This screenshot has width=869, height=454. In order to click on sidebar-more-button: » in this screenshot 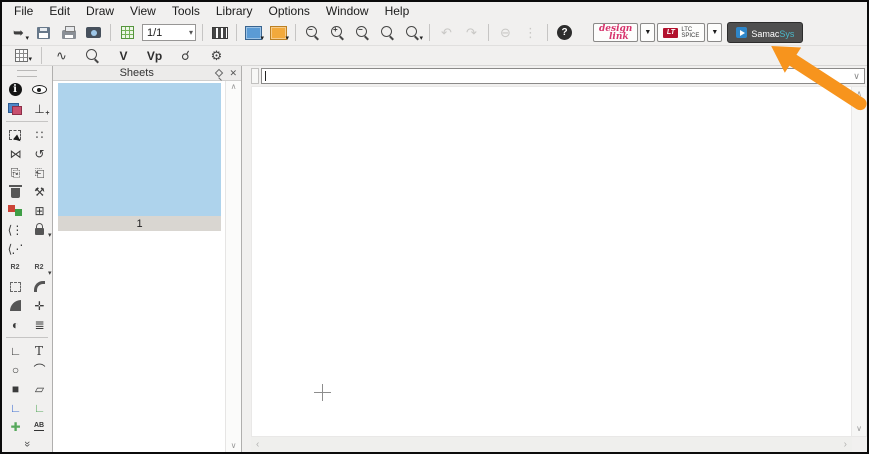, I will do `click(27, 444)`.